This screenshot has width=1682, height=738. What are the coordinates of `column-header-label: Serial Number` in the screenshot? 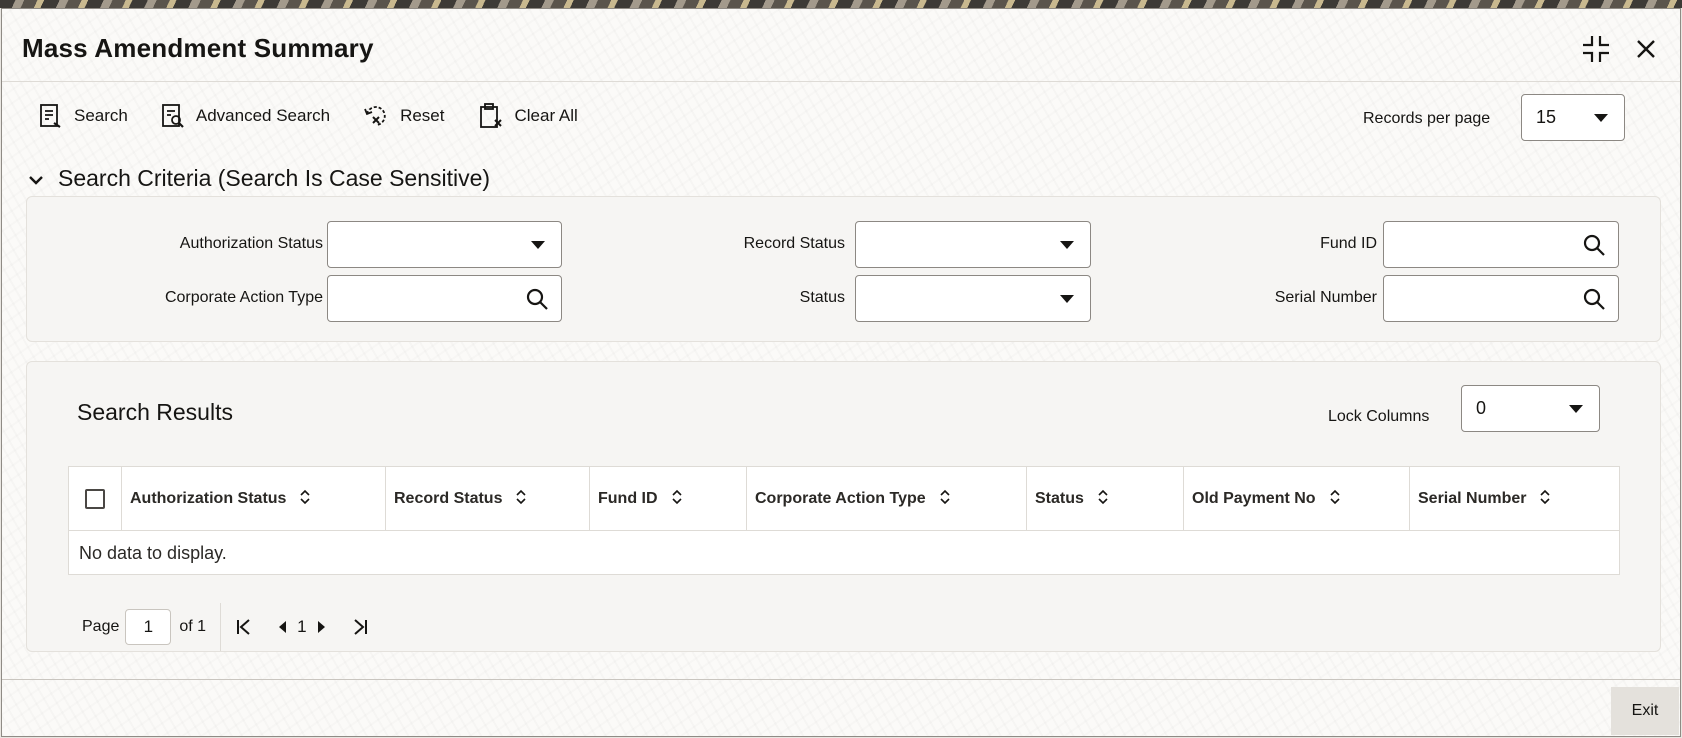 It's located at (1472, 498).